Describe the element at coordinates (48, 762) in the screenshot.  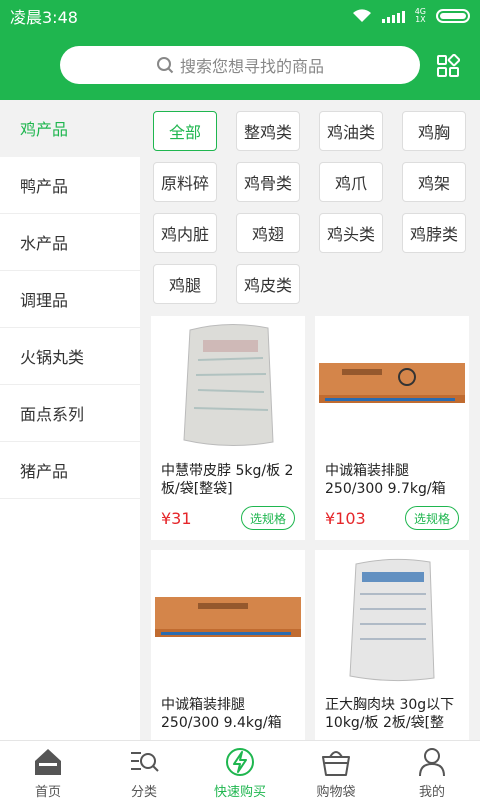
I see `home-icon` at that location.